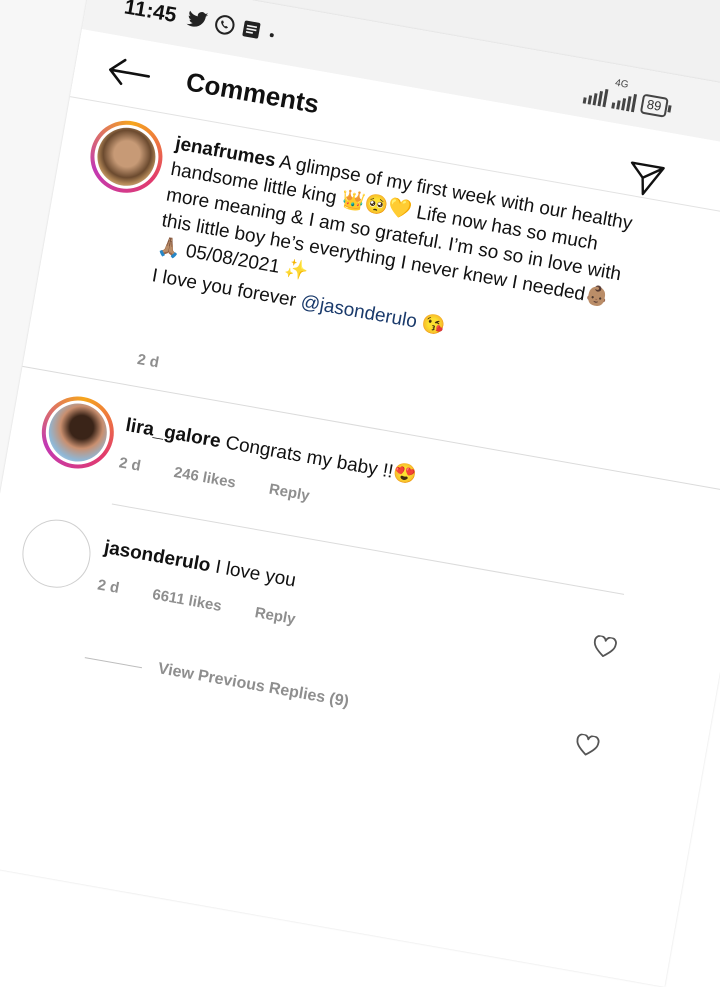 The width and height of the screenshot is (720, 987). I want to click on page-title: Comments, so click(252, 93).